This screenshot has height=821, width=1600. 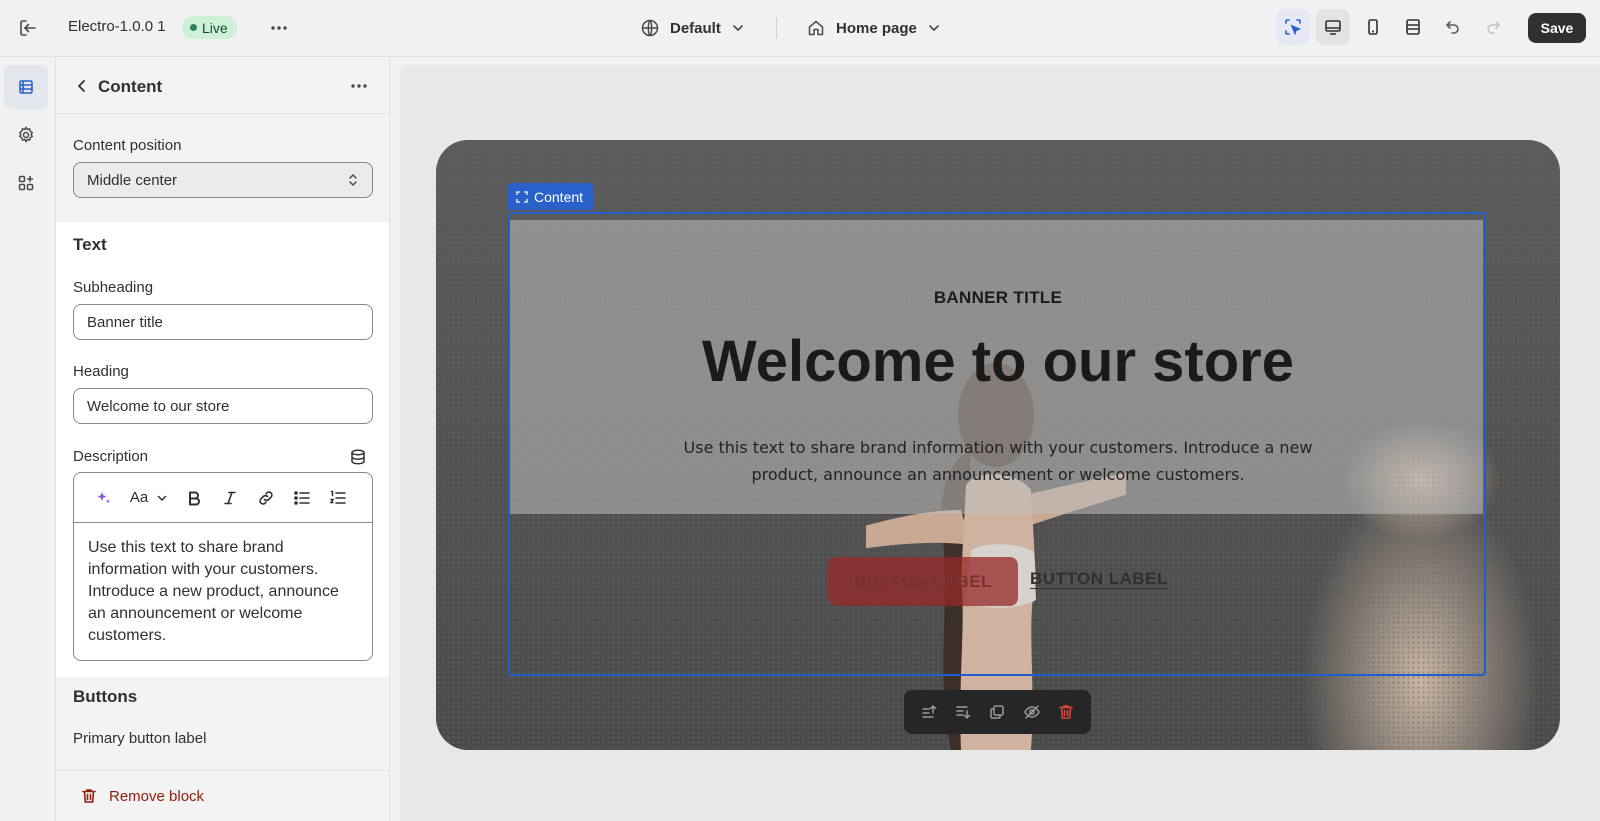 What do you see at coordinates (559, 196) in the screenshot?
I see `content-tag-label: Content` at bounding box center [559, 196].